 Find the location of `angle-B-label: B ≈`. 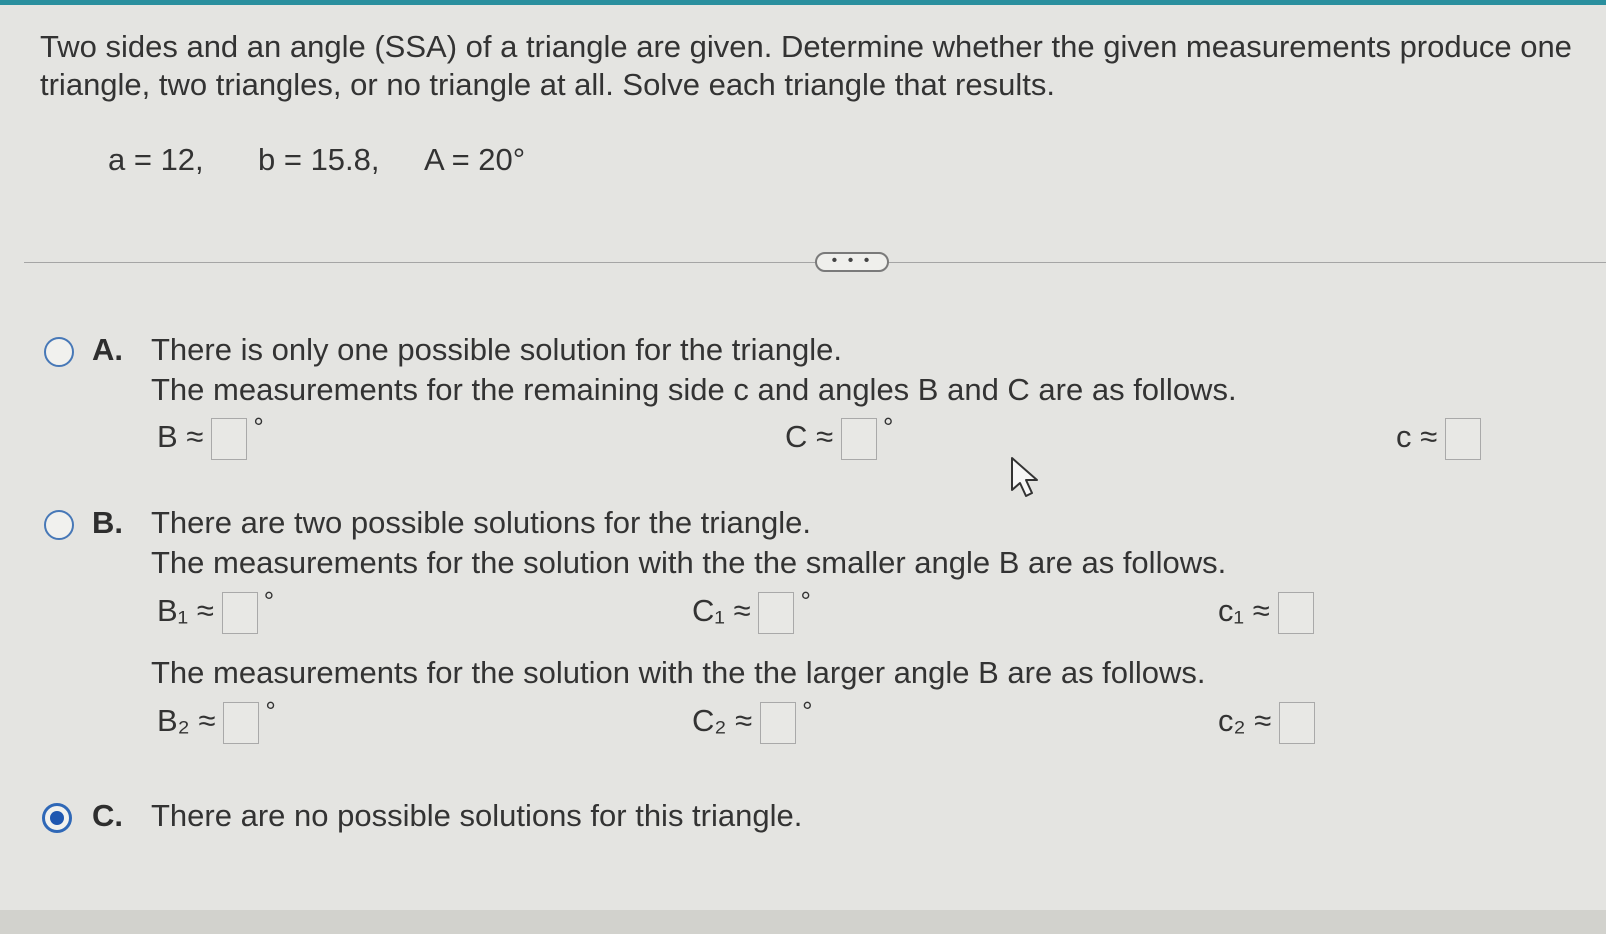

angle-B-label: B ≈ is located at coordinates (180, 437).